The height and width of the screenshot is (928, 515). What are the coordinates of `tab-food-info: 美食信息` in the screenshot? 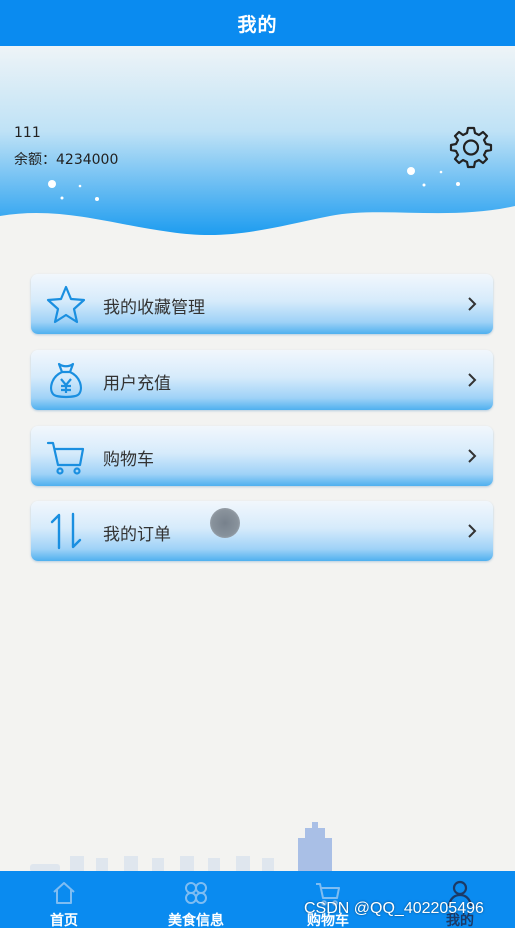 It's located at (196, 899).